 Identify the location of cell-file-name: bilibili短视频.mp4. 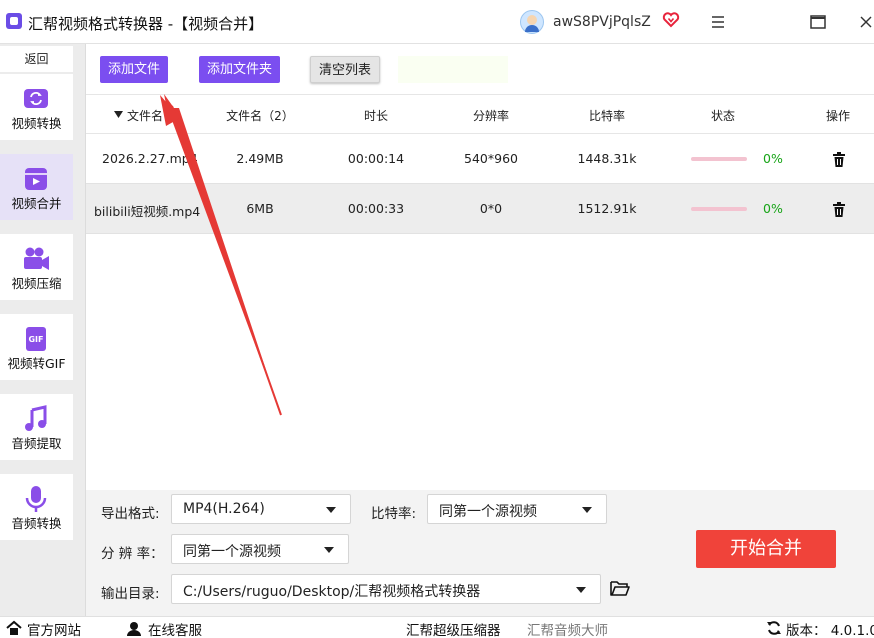
(147, 211).